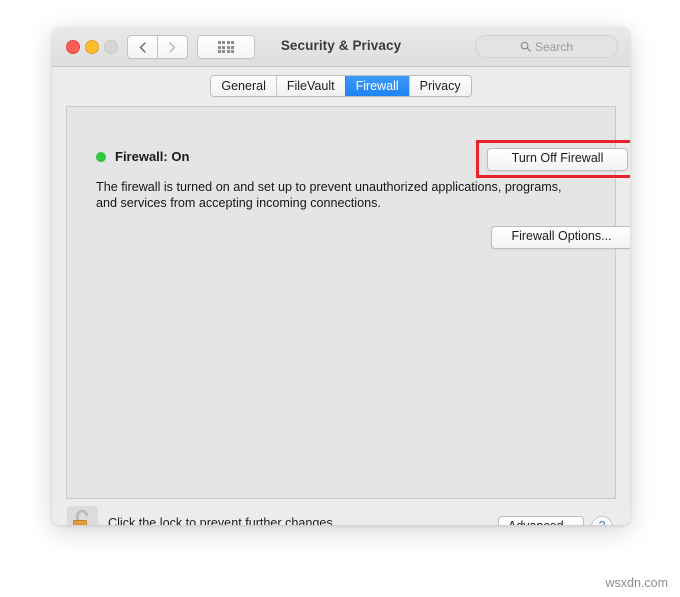  Describe the element at coordinates (310, 86) in the screenshot. I see `tab-filevault: FileVault` at that location.